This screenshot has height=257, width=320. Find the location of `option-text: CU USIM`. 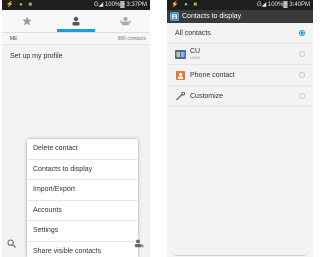

option-text: CU USIM is located at coordinates (195, 54).